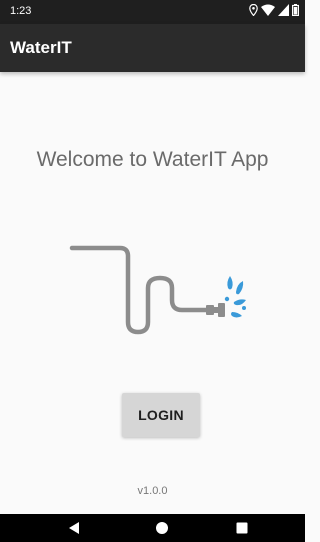  What do you see at coordinates (162, 530) in the screenshot?
I see `home-icon` at bounding box center [162, 530].